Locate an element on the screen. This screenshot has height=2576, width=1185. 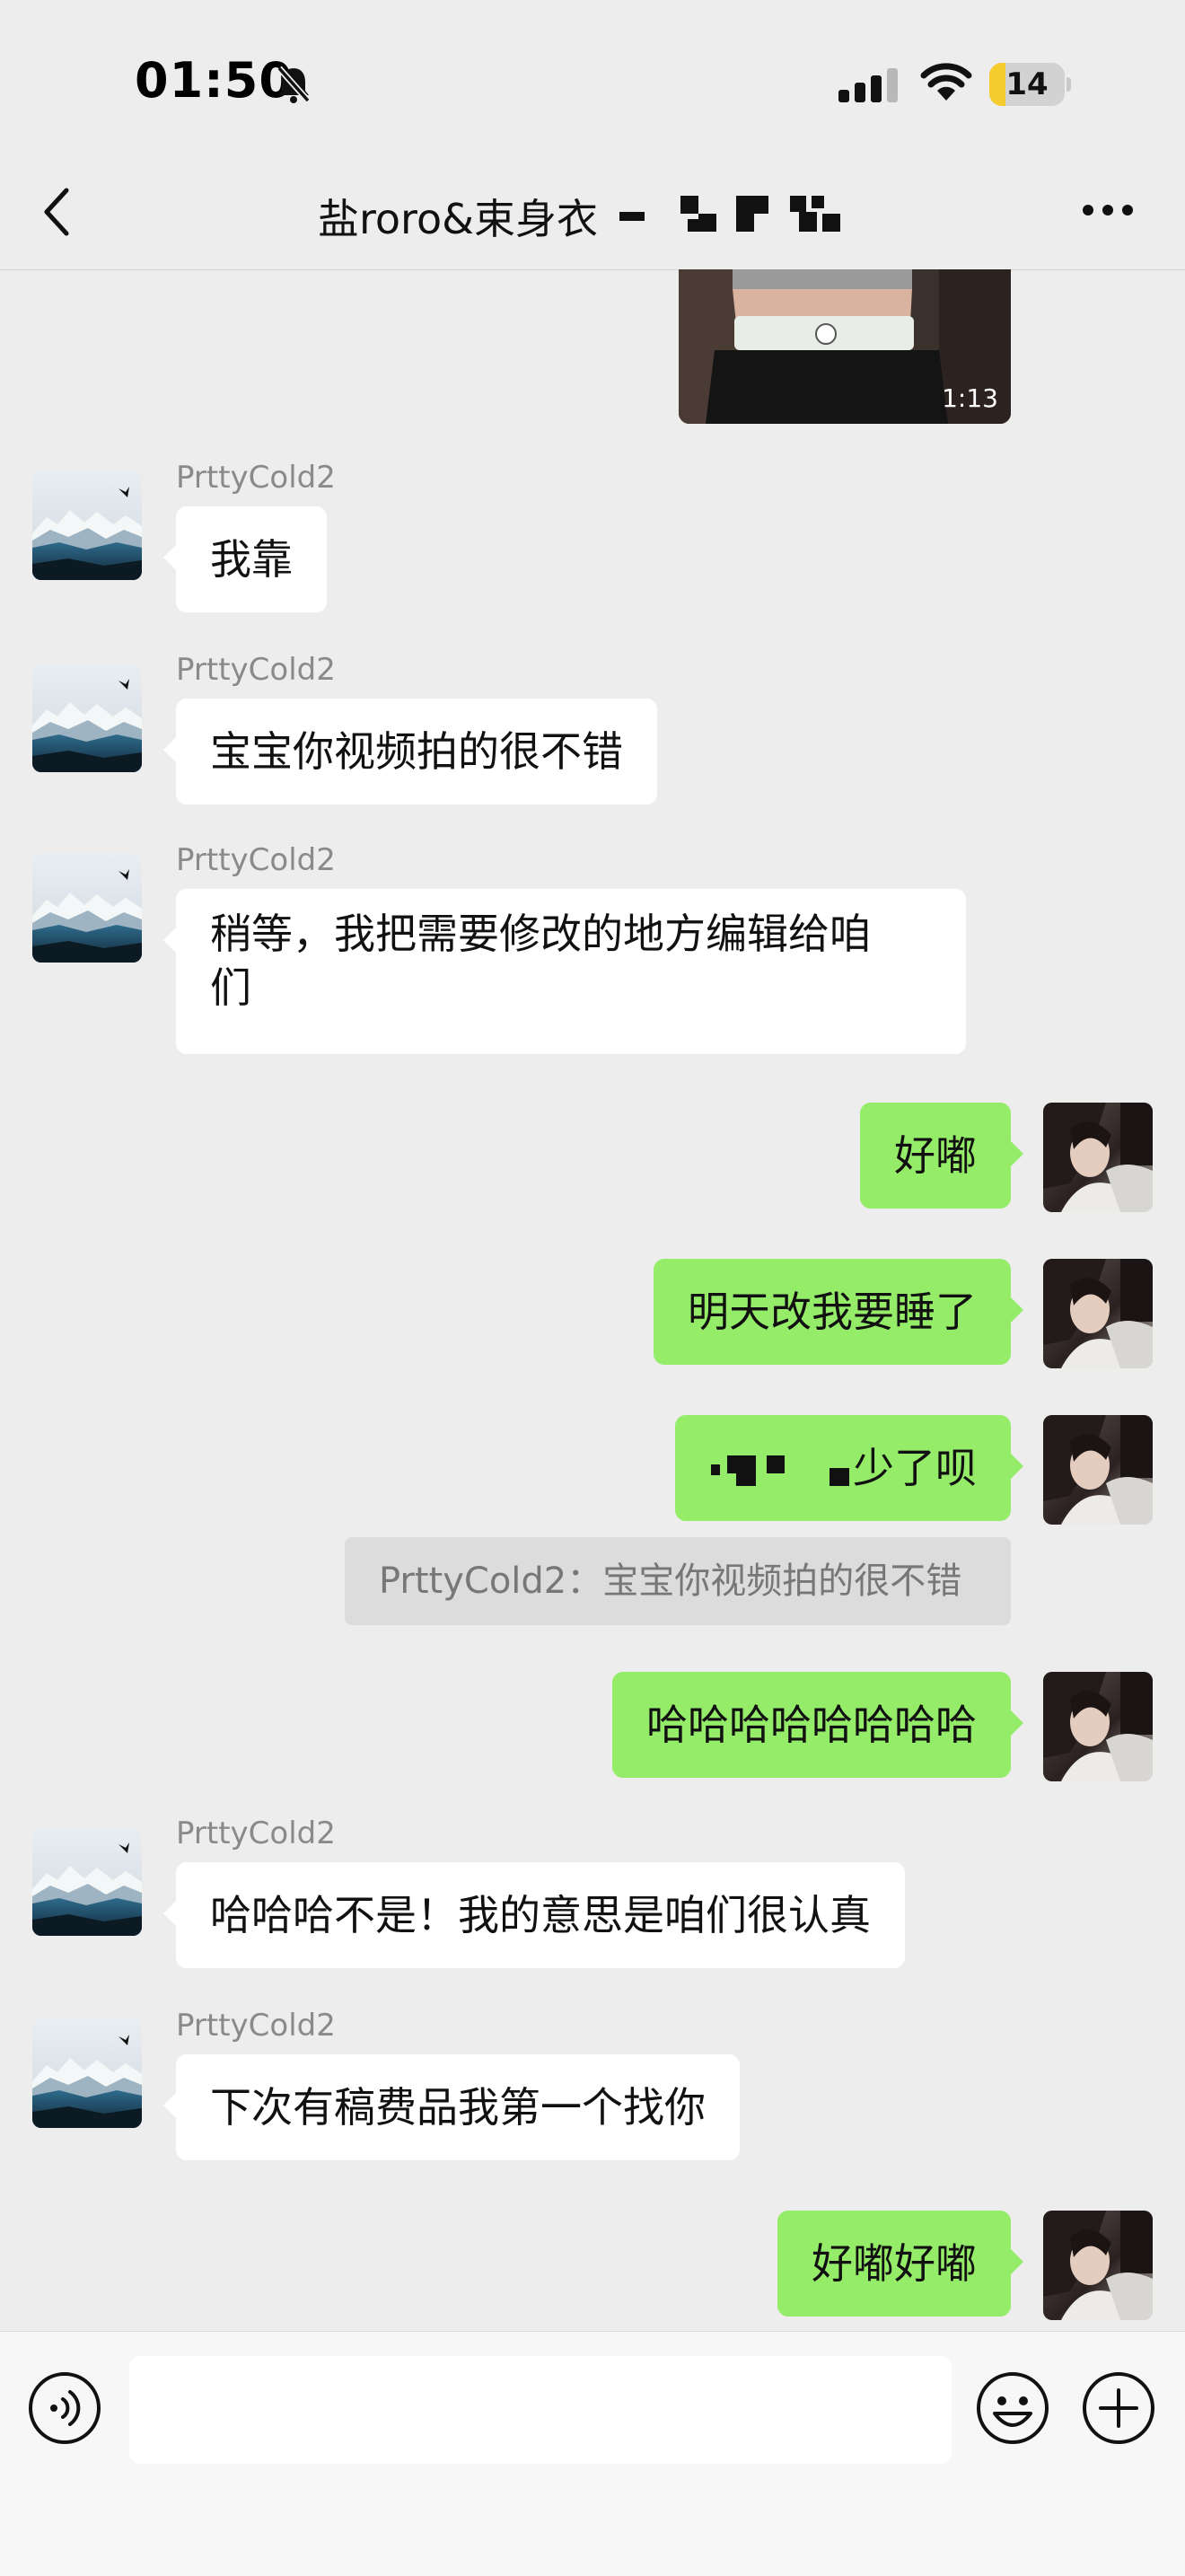
message-text: 我靠 is located at coordinates (251, 559).